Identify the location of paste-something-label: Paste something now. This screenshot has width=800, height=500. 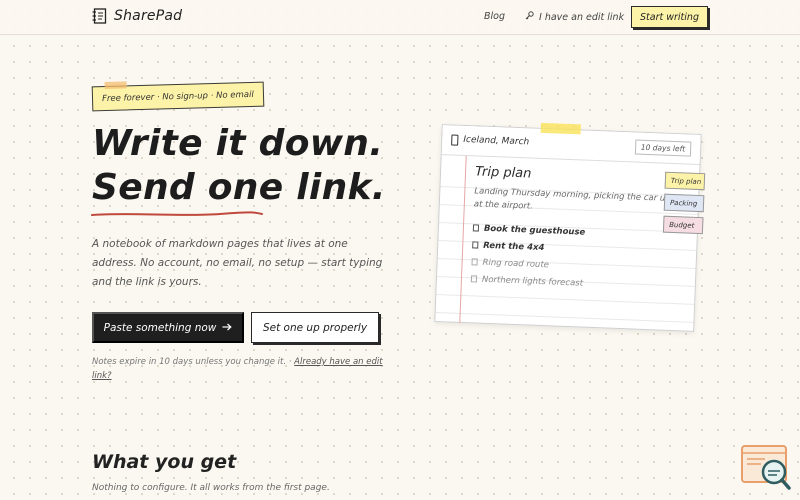
(160, 327).